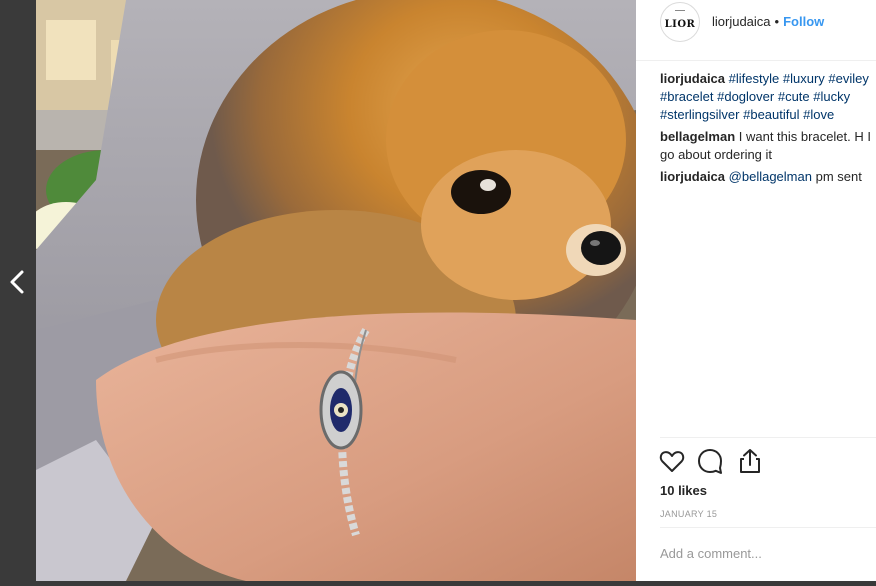 The height and width of the screenshot is (586, 876). I want to click on hashtag: #love, so click(818, 114).